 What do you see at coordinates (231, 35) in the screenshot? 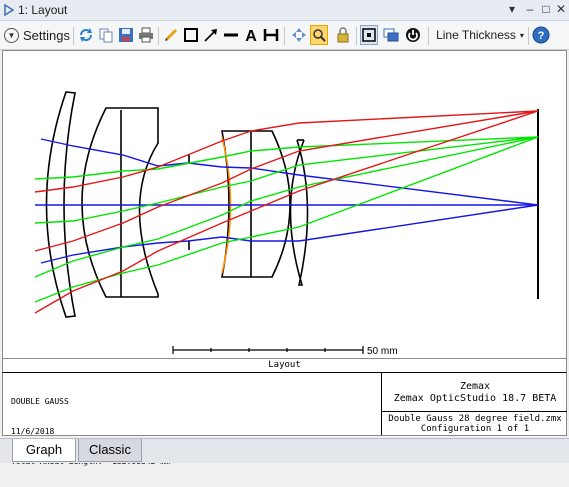
I see `line-icon` at bounding box center [231, 35].